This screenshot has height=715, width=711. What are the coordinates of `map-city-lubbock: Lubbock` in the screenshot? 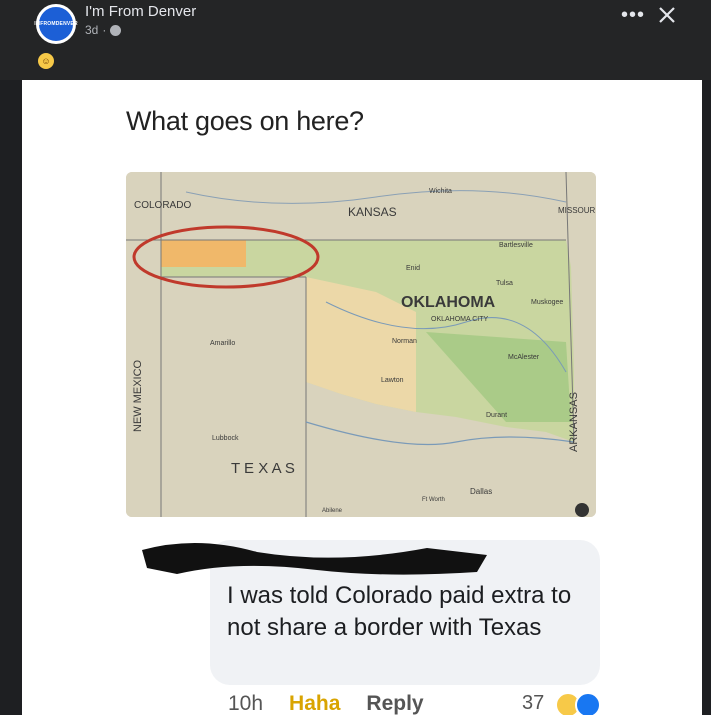 It's located at (225, 438).